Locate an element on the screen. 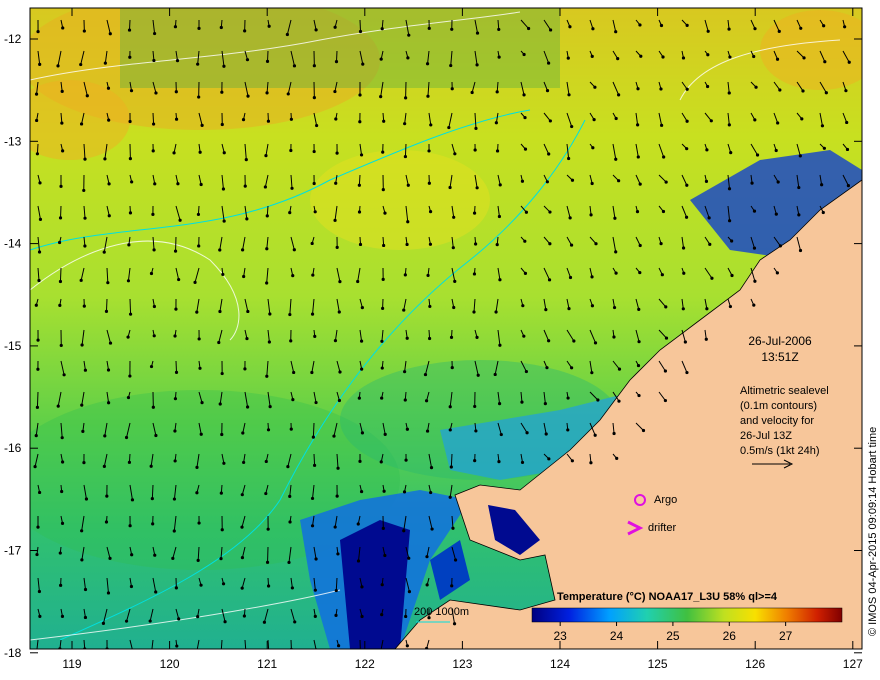 The width and height of the screenshot is (880, 680). note-line-4: 26-Jul 13Z is located at coordinates (766, 436).